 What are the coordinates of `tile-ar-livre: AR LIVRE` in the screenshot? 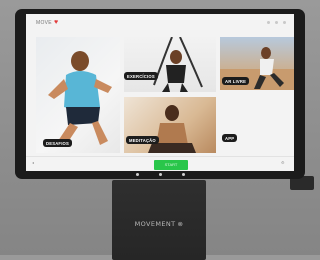 It's located at (257, 63).